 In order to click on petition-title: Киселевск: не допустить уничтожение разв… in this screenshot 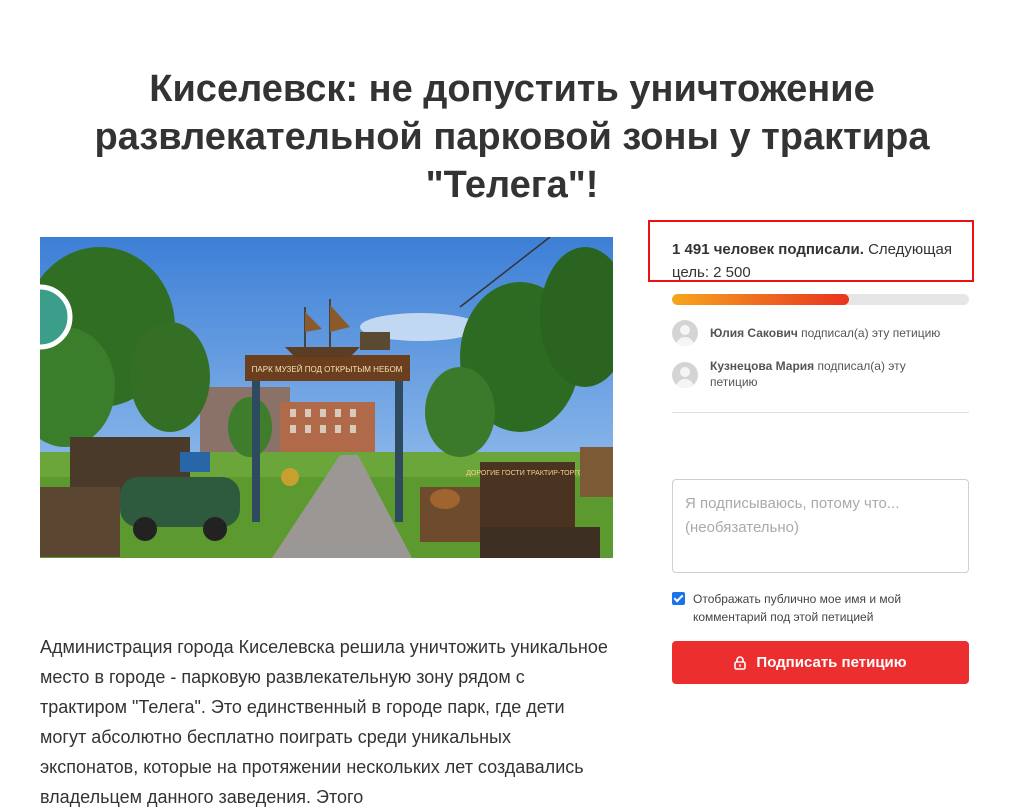, I will do `click(512, 137)`.